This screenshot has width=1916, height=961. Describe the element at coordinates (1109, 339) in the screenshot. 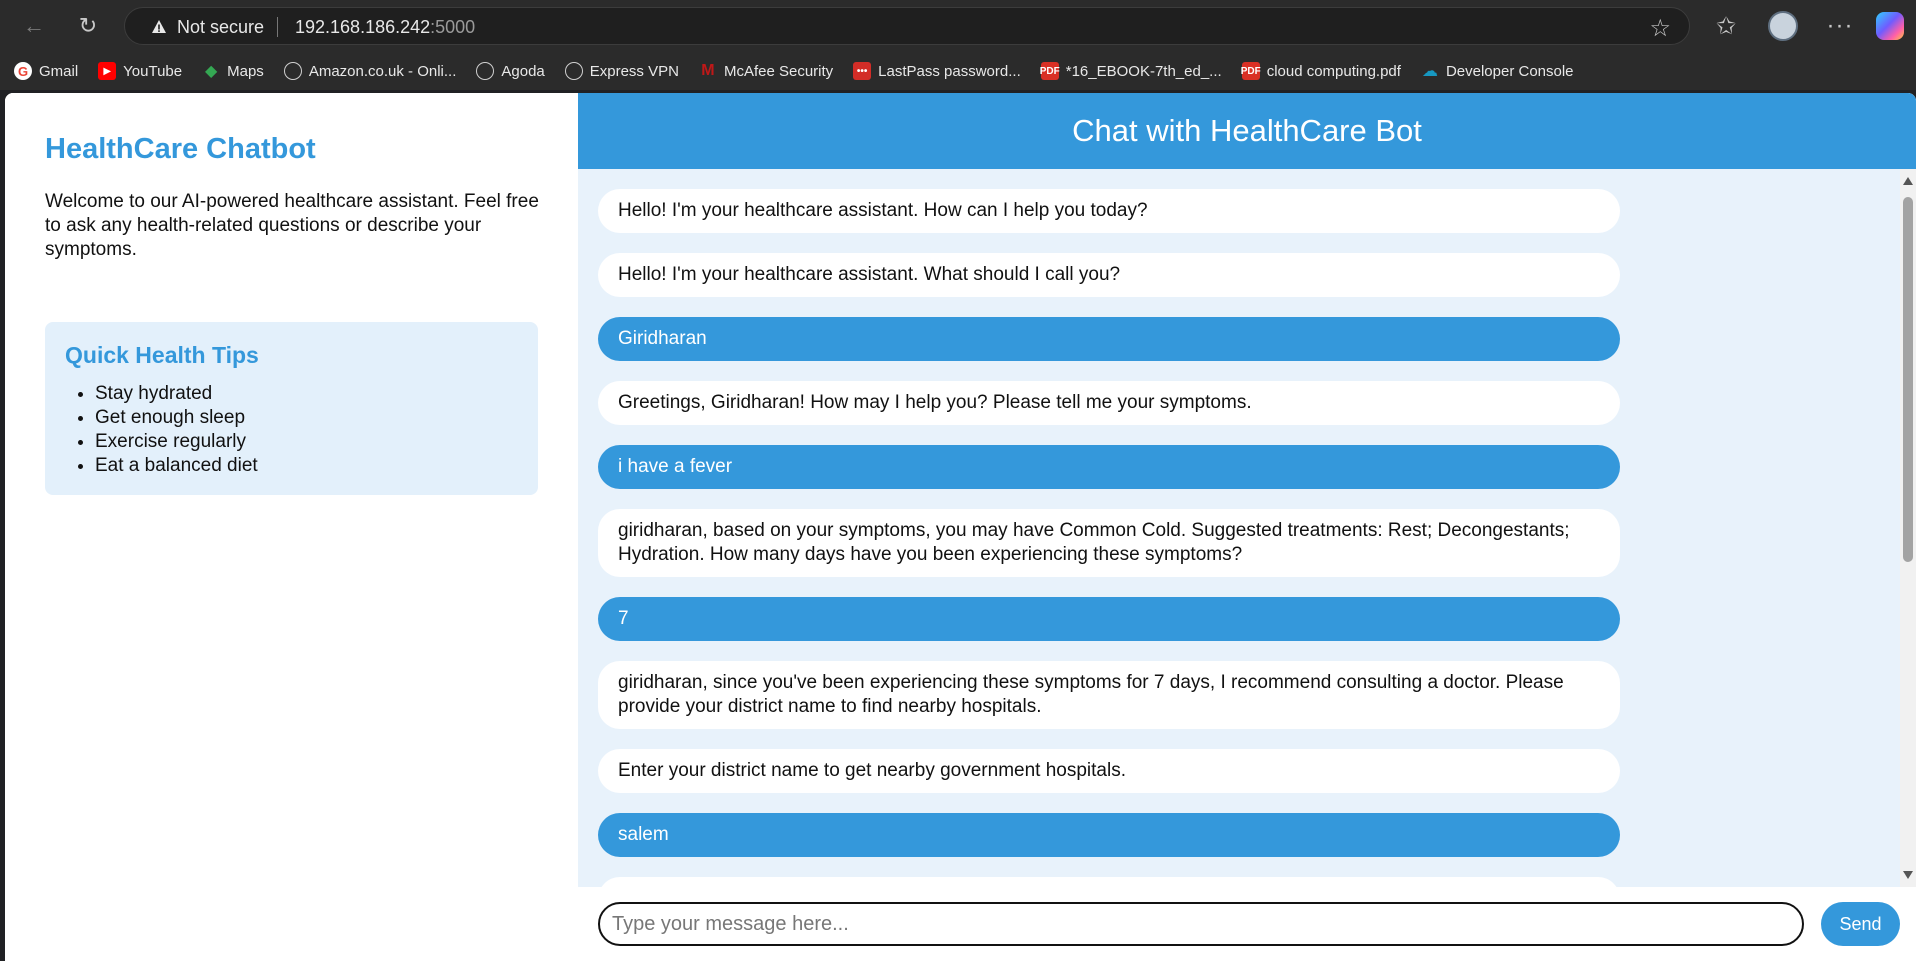

I see `user-message: Giridharan` at that location.